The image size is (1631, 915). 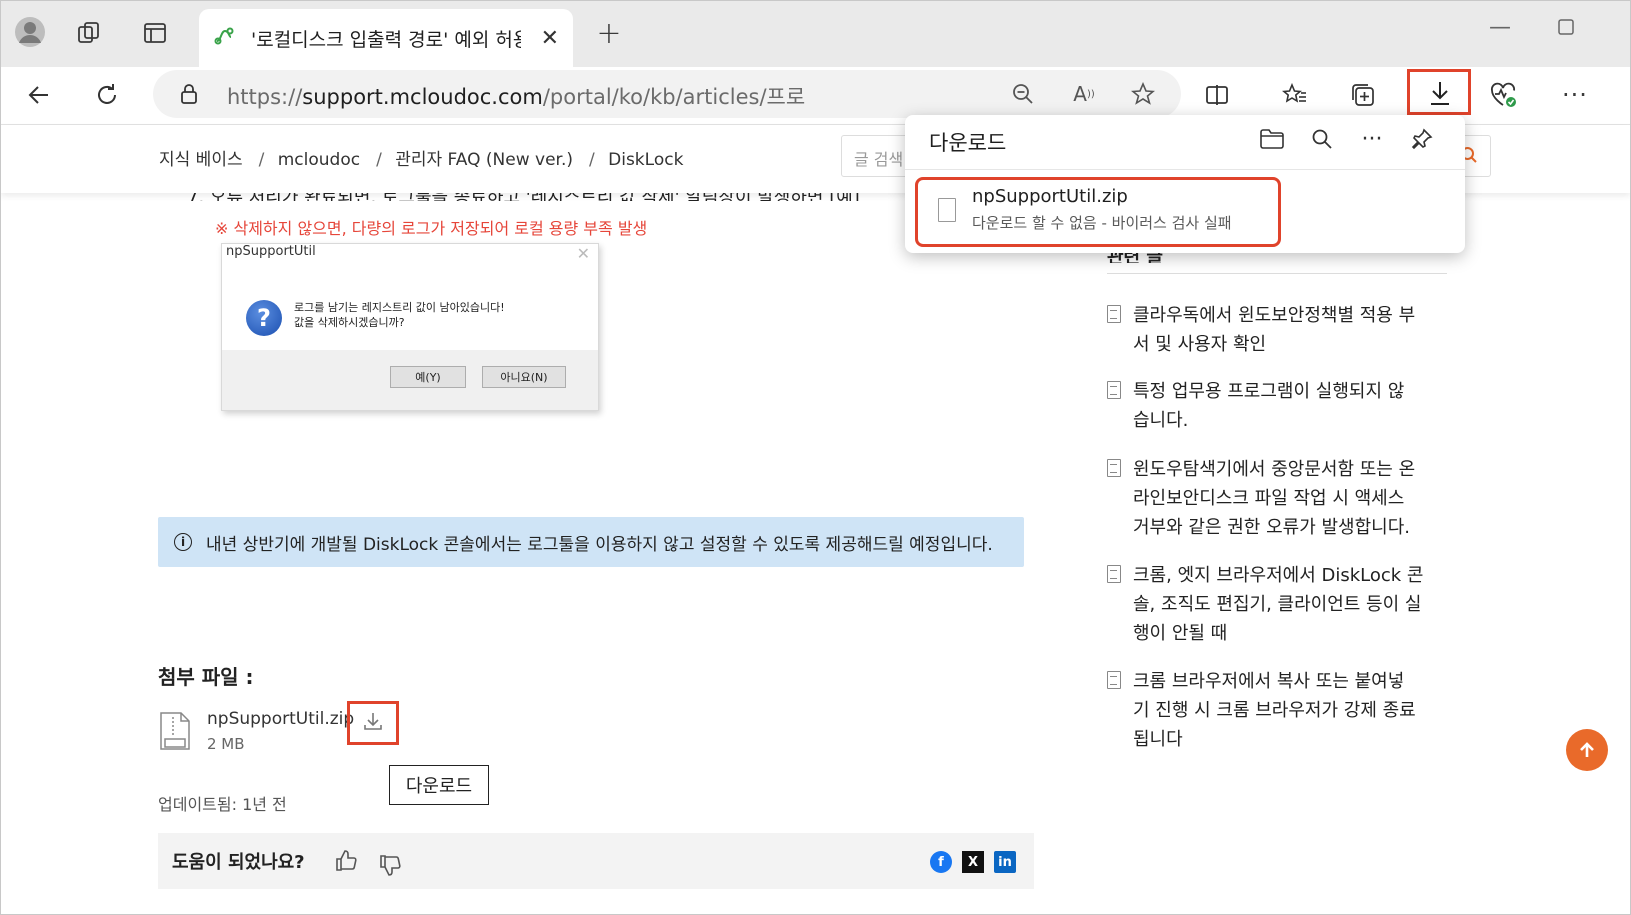 What do you see at coordinates (968, 143) in the screenshot?
I see `downloads-title: 다운로드` at bounding box center [968, 143].